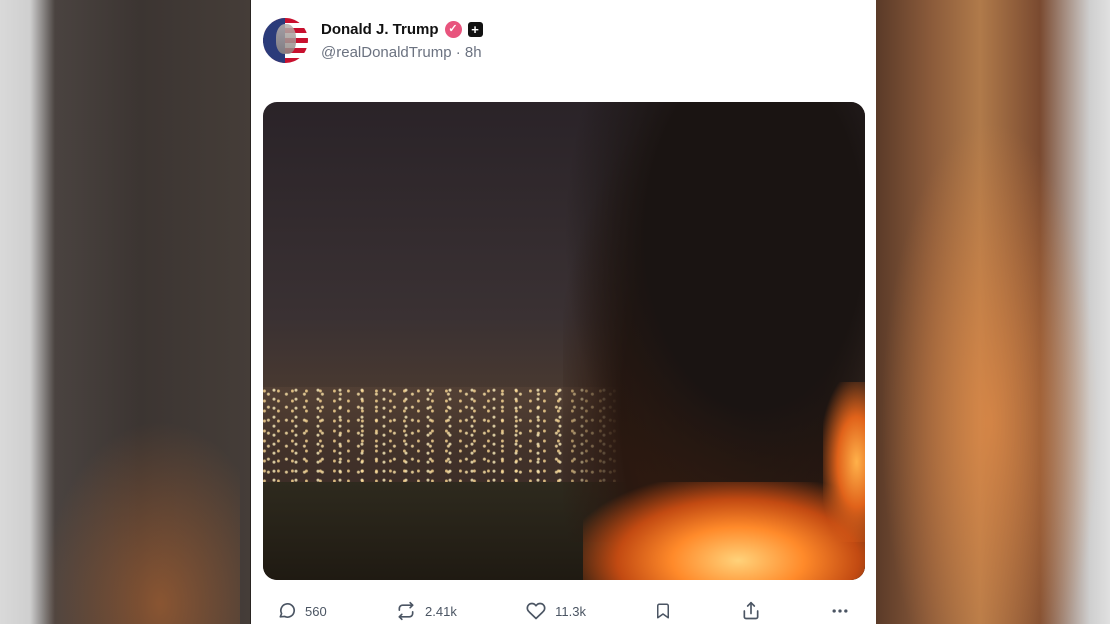 Image resolution: width=1110 pixels, height=624 pixels. I want to click on heart-icon, so click(536, 611).